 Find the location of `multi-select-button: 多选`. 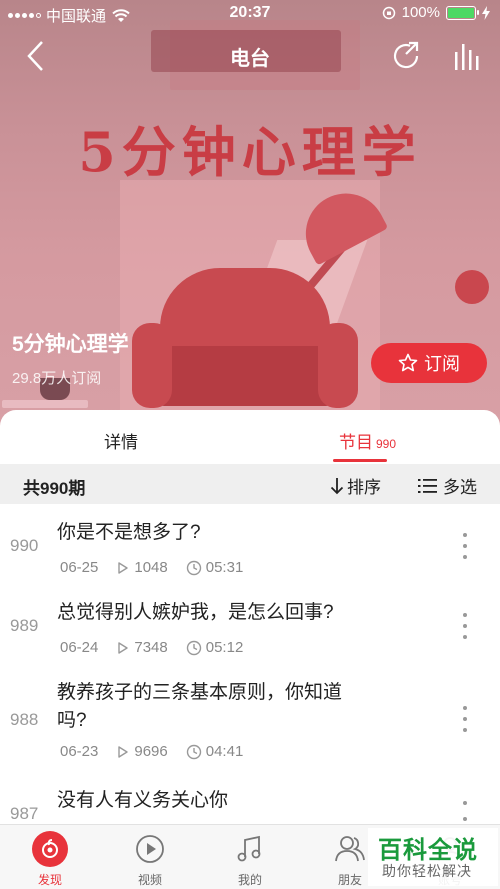

multi-select-button: 多选 is located at coordinates (447, 485).